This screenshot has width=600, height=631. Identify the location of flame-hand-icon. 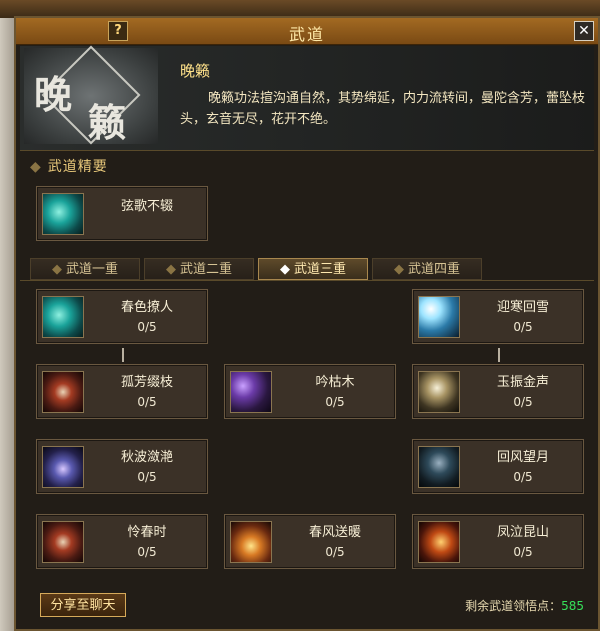
(251, 542).